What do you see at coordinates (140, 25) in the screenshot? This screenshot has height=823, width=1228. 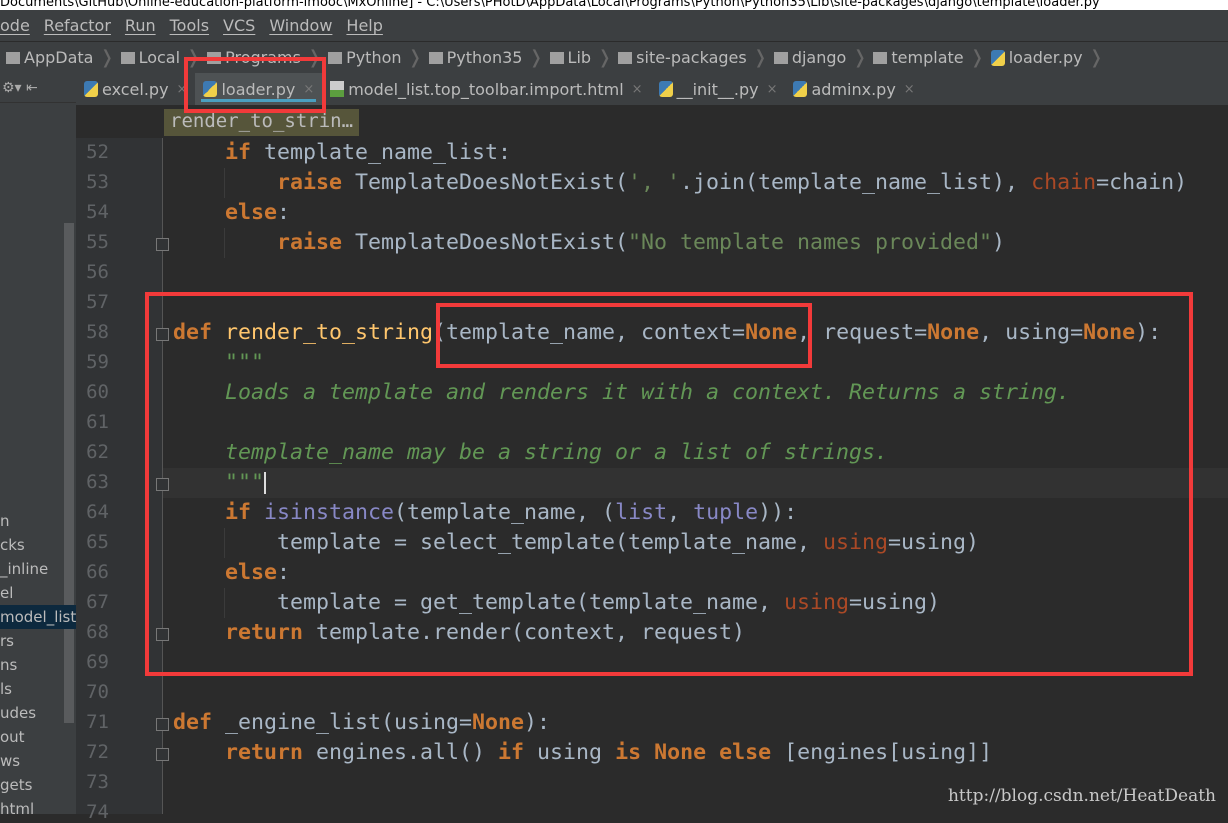 I see `menu-item-run: Run` at bounding box center [140, 25].